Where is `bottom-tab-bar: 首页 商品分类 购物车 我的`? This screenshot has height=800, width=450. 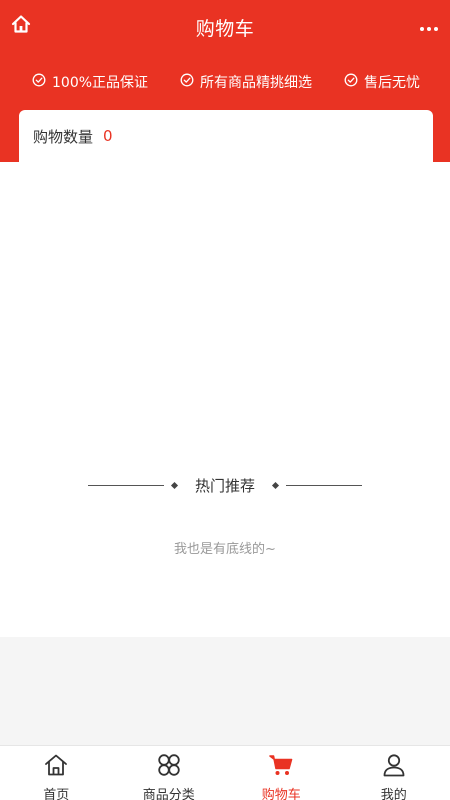
bottom-tab-bar: 首页 商品分类 购物车 我的 is located at coordinates (225, 772).